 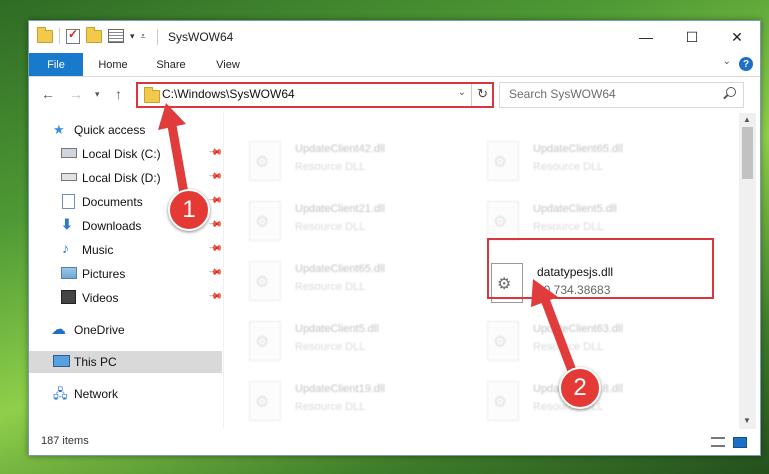 I want to click on step-1-badge: 1, so click(x=189, y=210).